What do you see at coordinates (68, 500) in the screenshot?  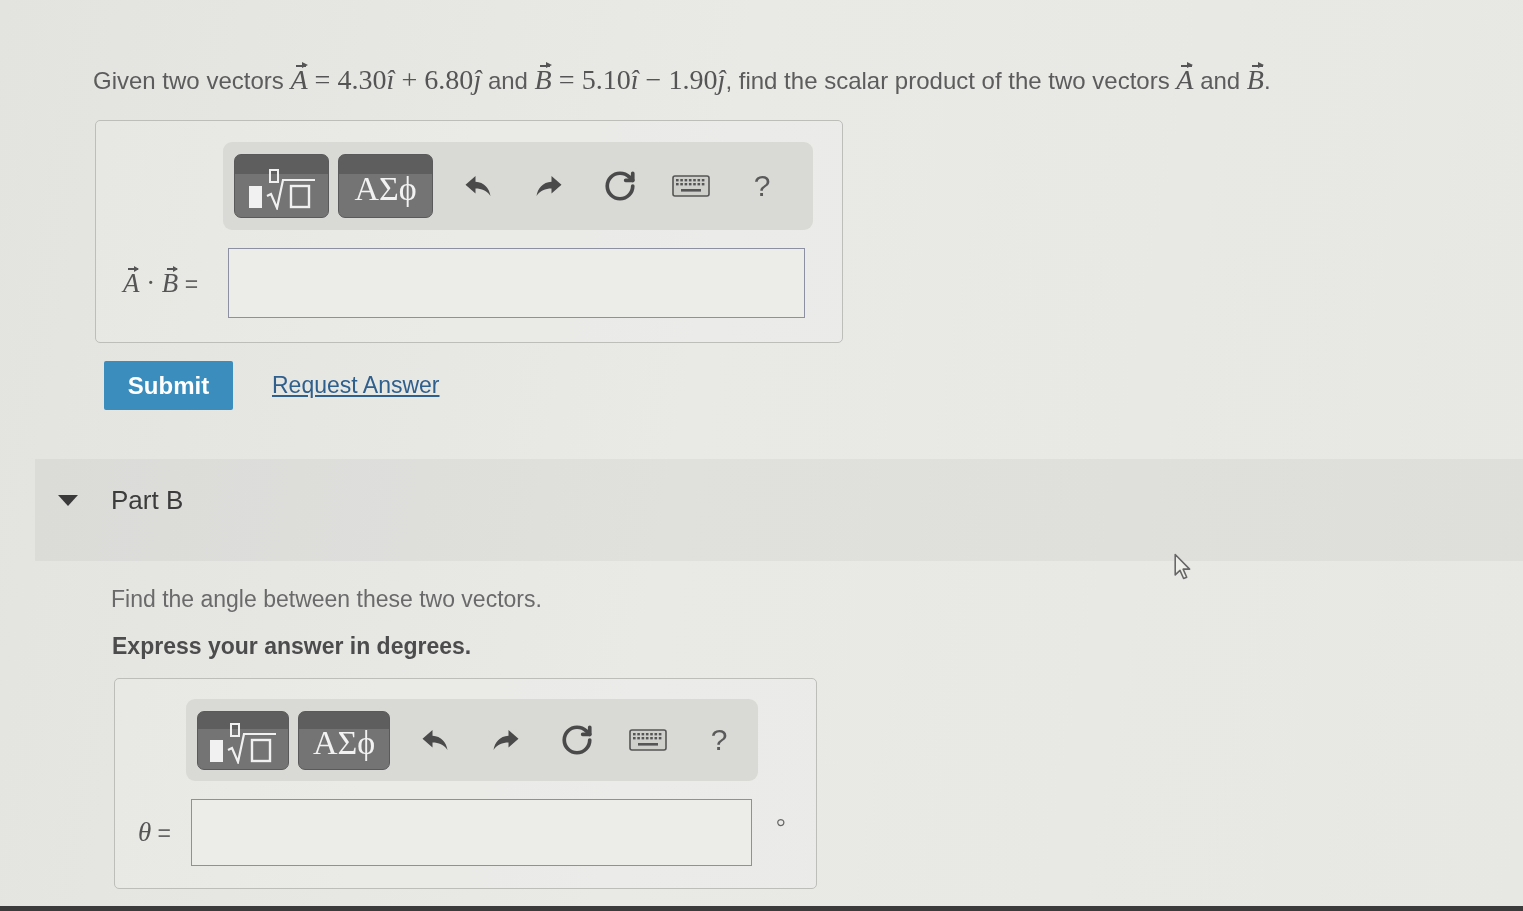 I see `collapse-triangle-icon` at bounding box center [68, 500].